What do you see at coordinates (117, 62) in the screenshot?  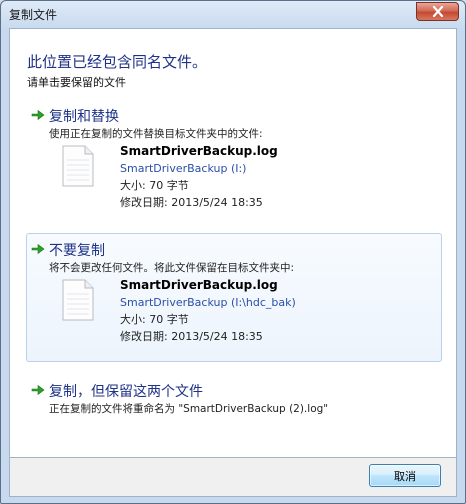 I see `dialog-heading: 此位置已经包含同名文件。` at bounding box center [117, 62].